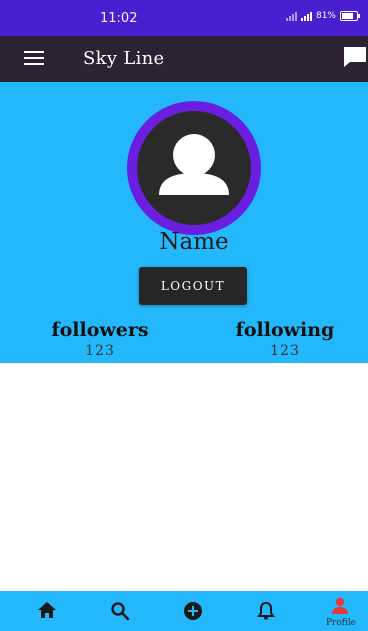 The width and height of the screenshot is (368, 631). I want to click on followers-count: 123, so click(100, 351).